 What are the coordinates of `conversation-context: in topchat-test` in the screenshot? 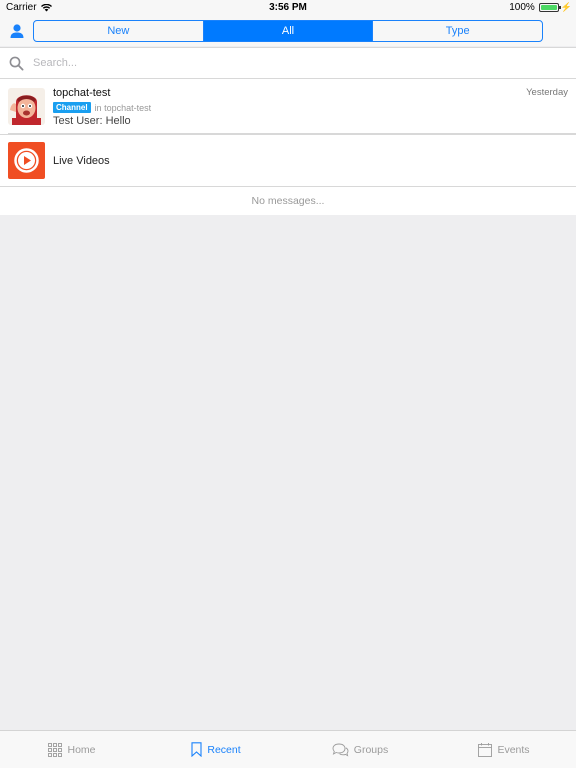 It's located at (123, 107).